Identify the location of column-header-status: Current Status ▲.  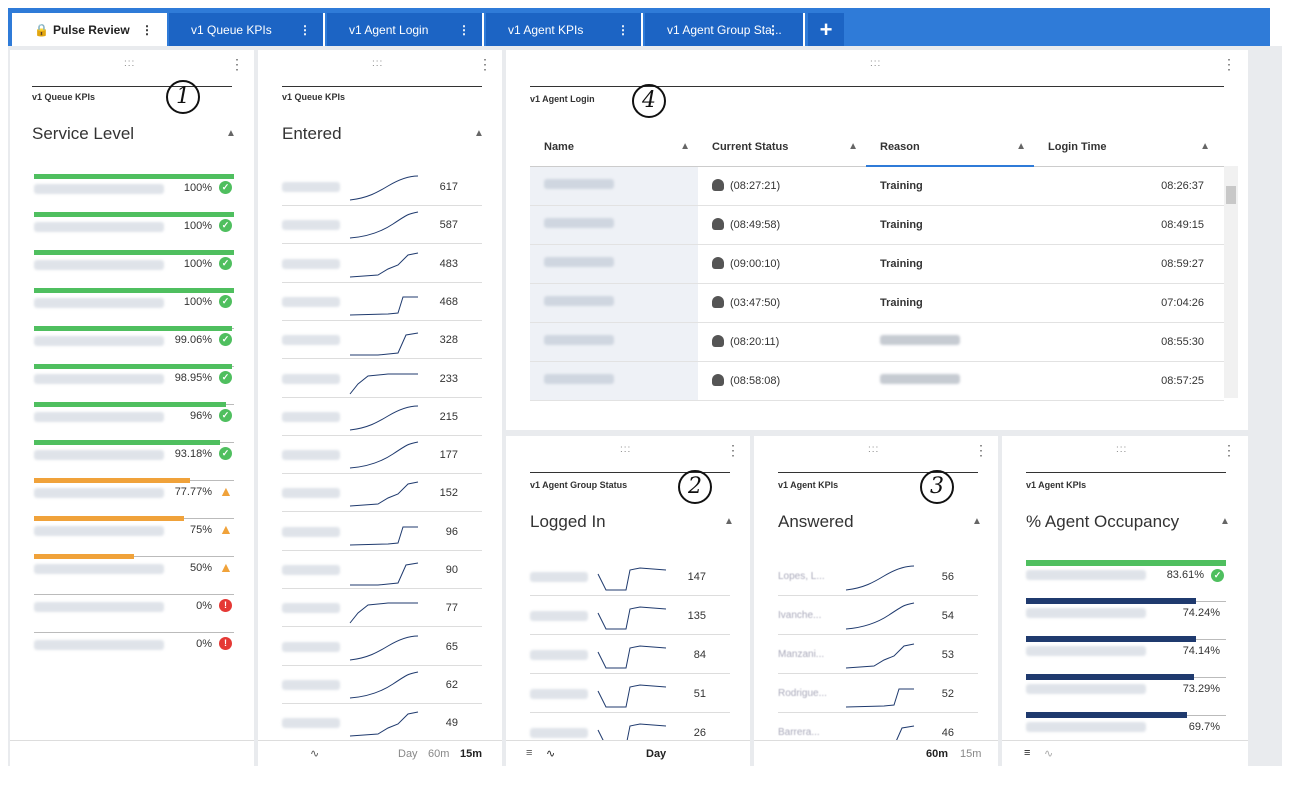
(782, 147).